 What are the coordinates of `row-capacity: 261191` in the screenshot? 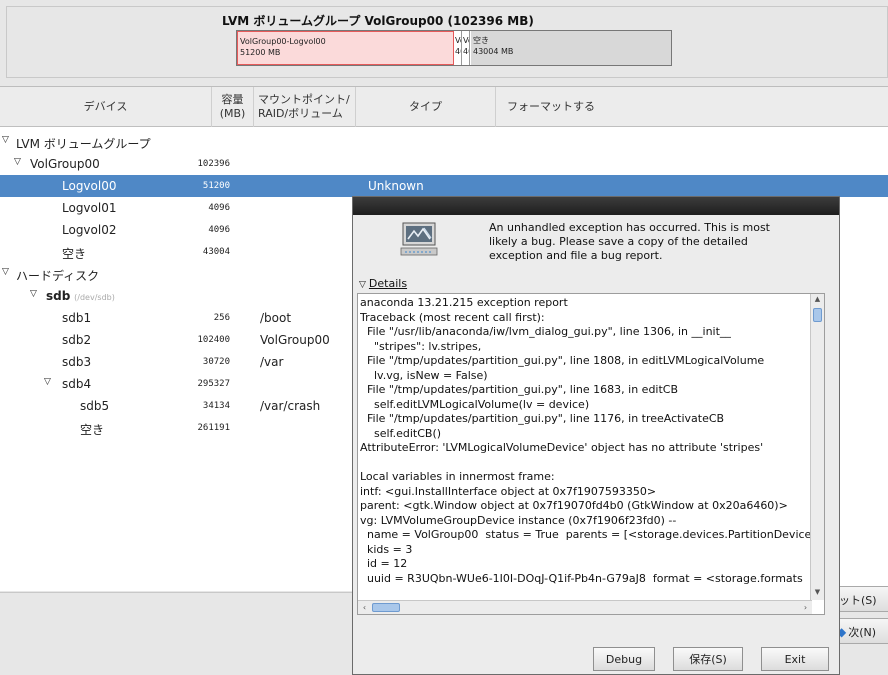 It's located at (213, 428).